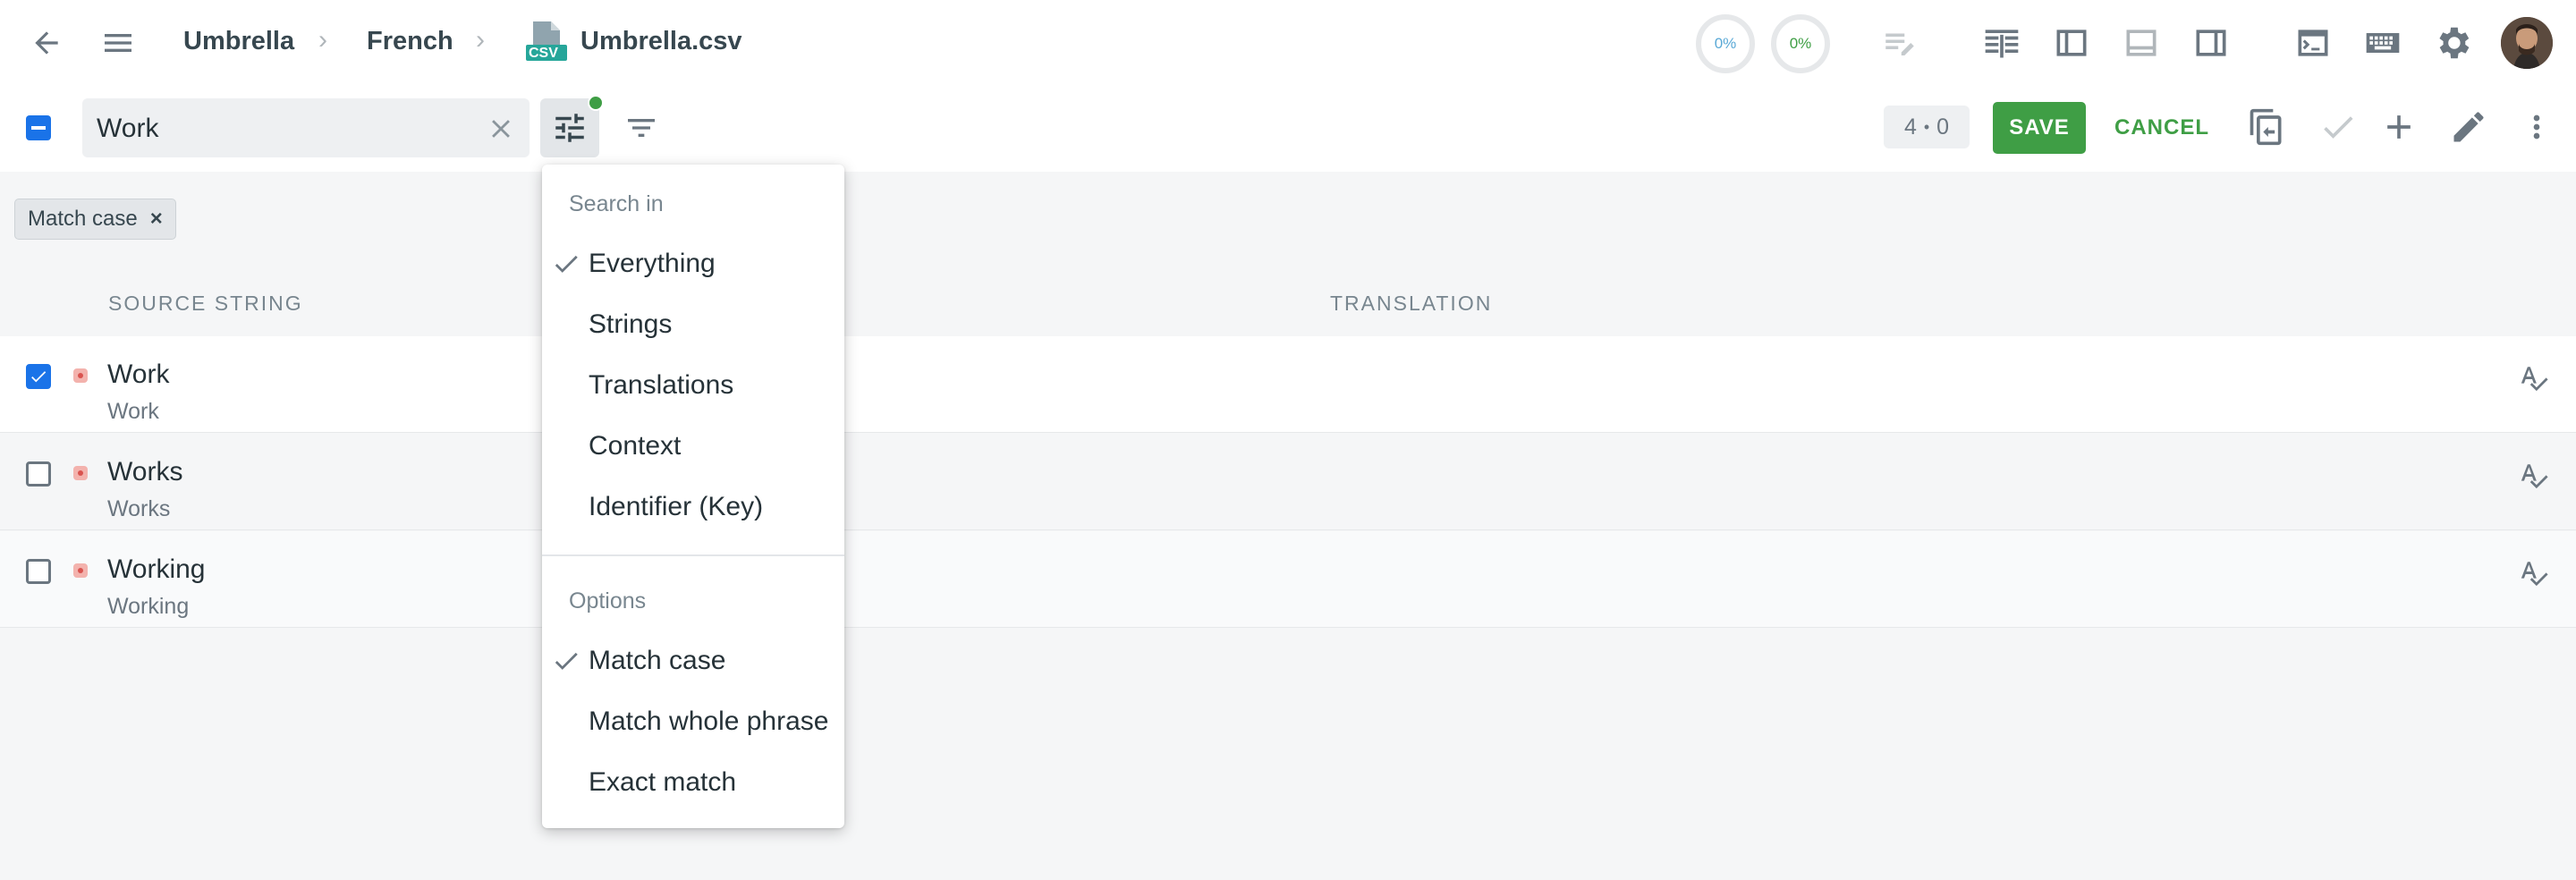 This screenshot has height=880, width=2576. I want to click on menu-item-identifier-key: Identifier (Key), so click(693, 507).